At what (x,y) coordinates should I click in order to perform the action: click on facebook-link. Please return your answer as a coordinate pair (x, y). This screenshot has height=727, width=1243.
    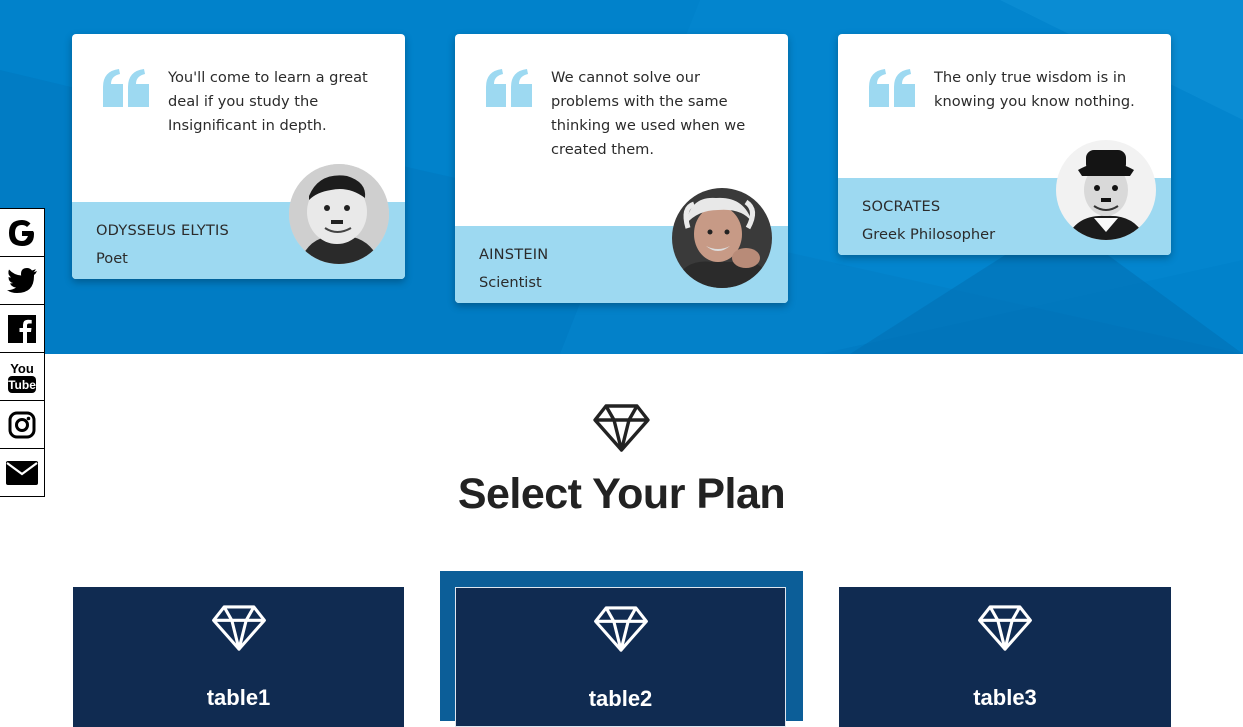
    Looking at the image, I should click on (22, 329).